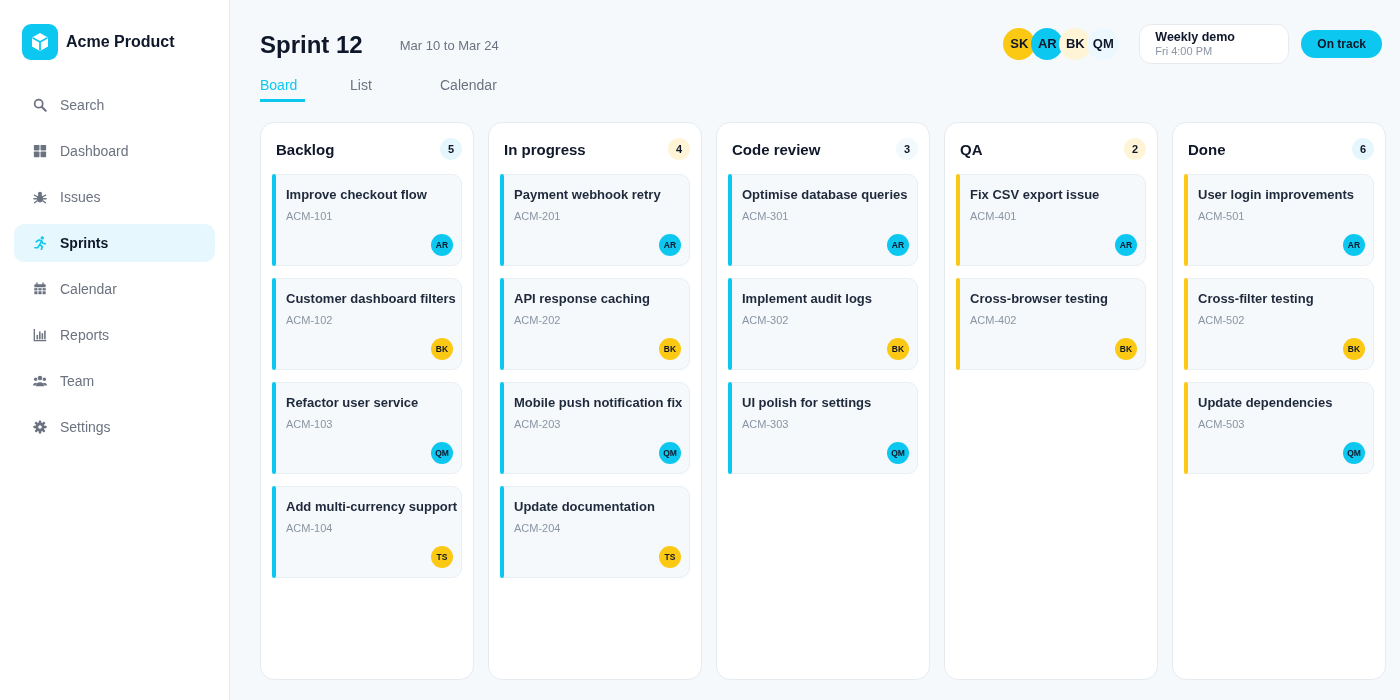  What do you see at coordinates (1256, 299) in the screenshot?
I see `task-title: Cross-filter testing` at bounding box center [1256, 299].